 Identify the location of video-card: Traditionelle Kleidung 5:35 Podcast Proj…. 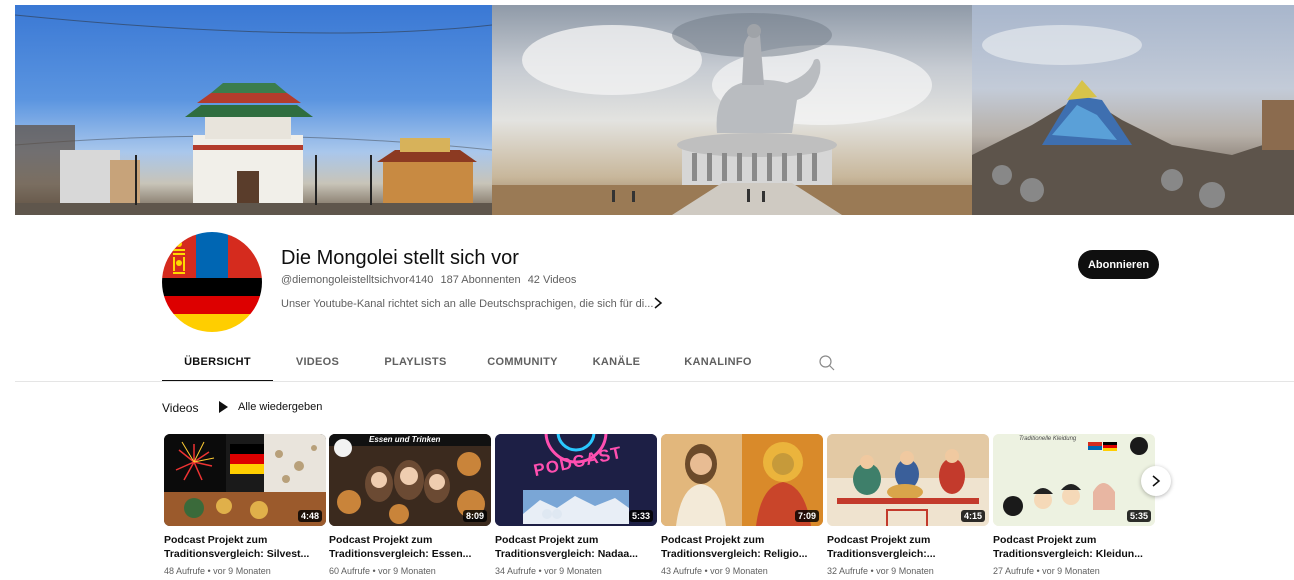
(1074, 505).